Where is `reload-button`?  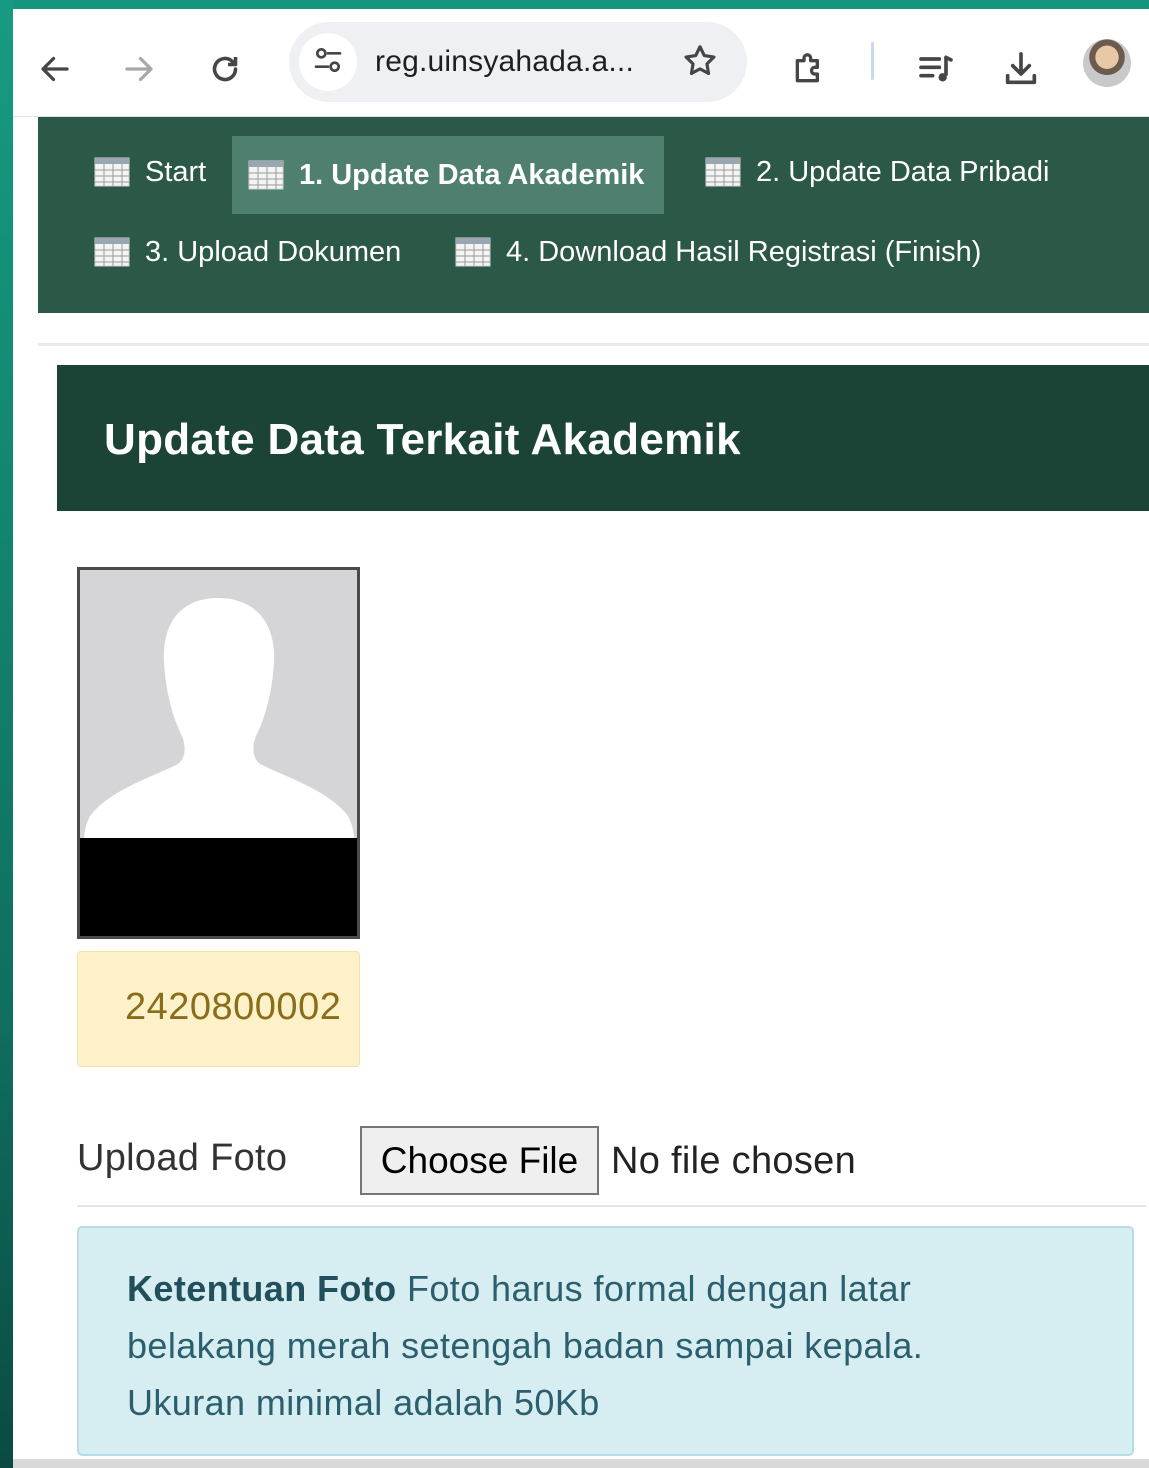 reload-button is located at coordinates (225, 69).